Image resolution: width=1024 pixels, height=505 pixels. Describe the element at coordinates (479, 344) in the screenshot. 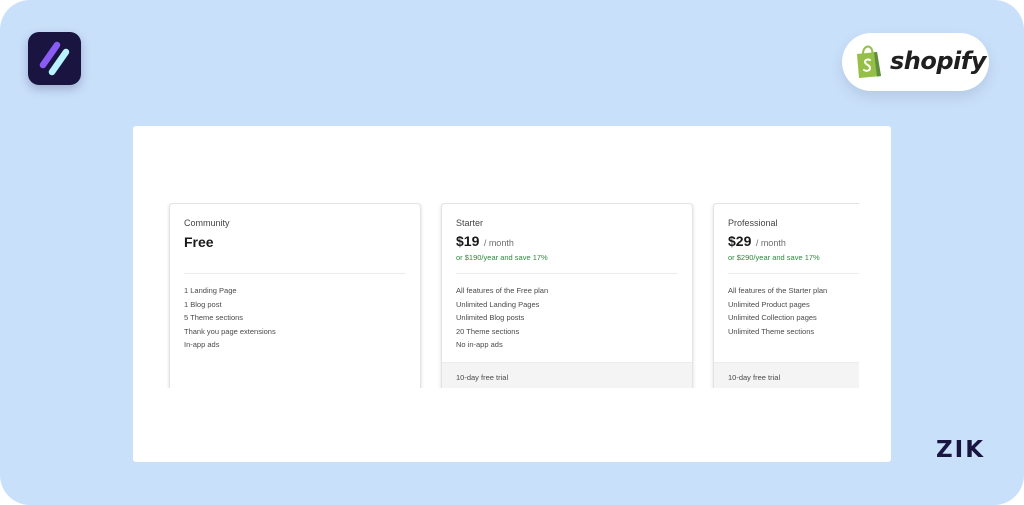

I see `feature-item: No in-app ads` at that location.